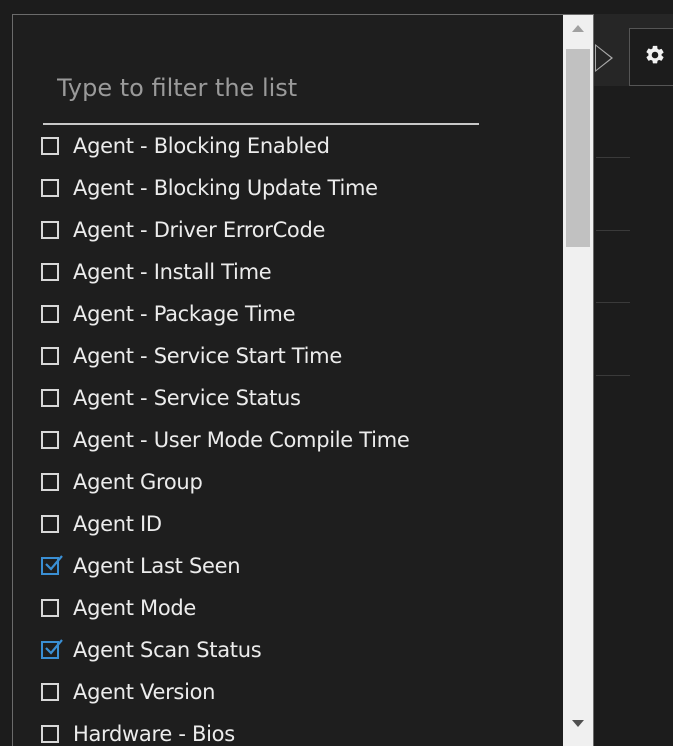 This screenshot has height=746, width=673. Describe the element at coordinates (603, 58) in the screenshot. I see `caret-right-icon-fill` at that location.